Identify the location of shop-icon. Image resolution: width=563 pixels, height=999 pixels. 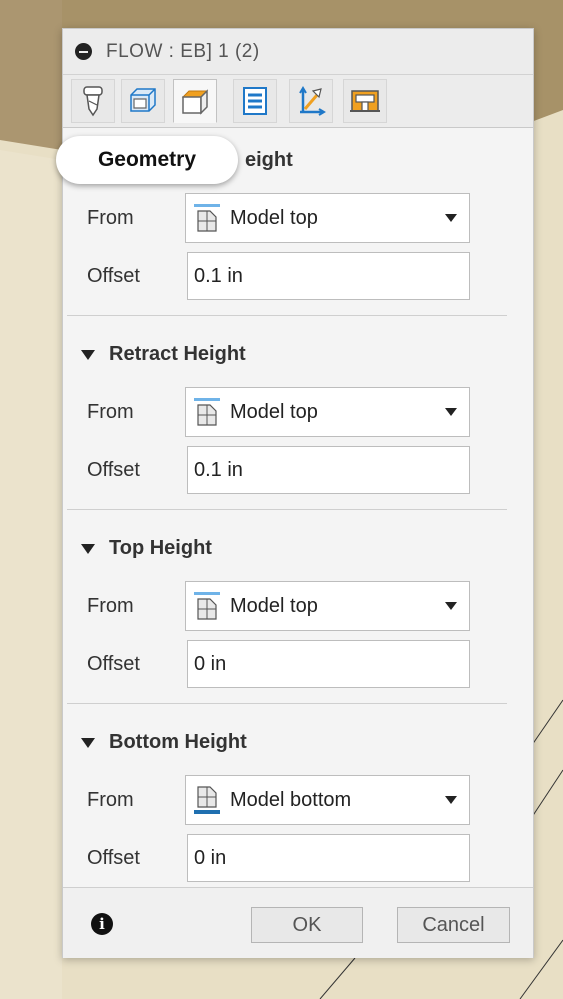
(365, 101).